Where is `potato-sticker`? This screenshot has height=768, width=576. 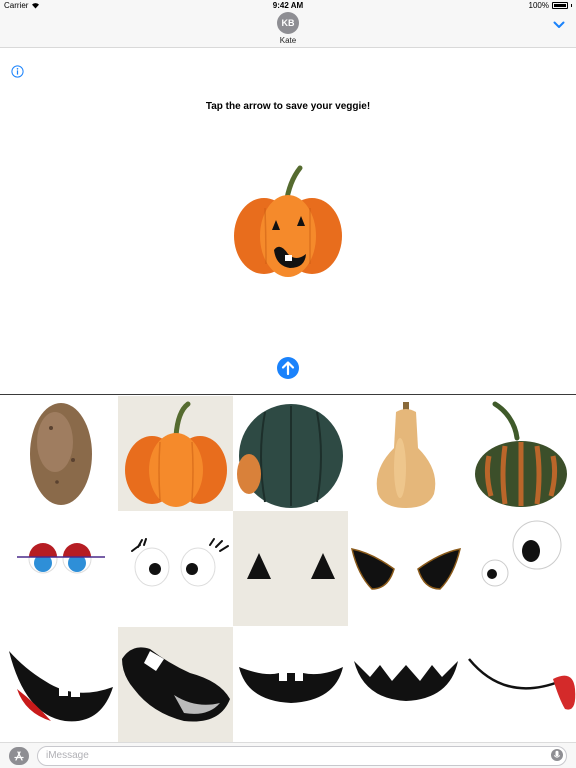
potato-sticker is located at coordinates (60, 453).